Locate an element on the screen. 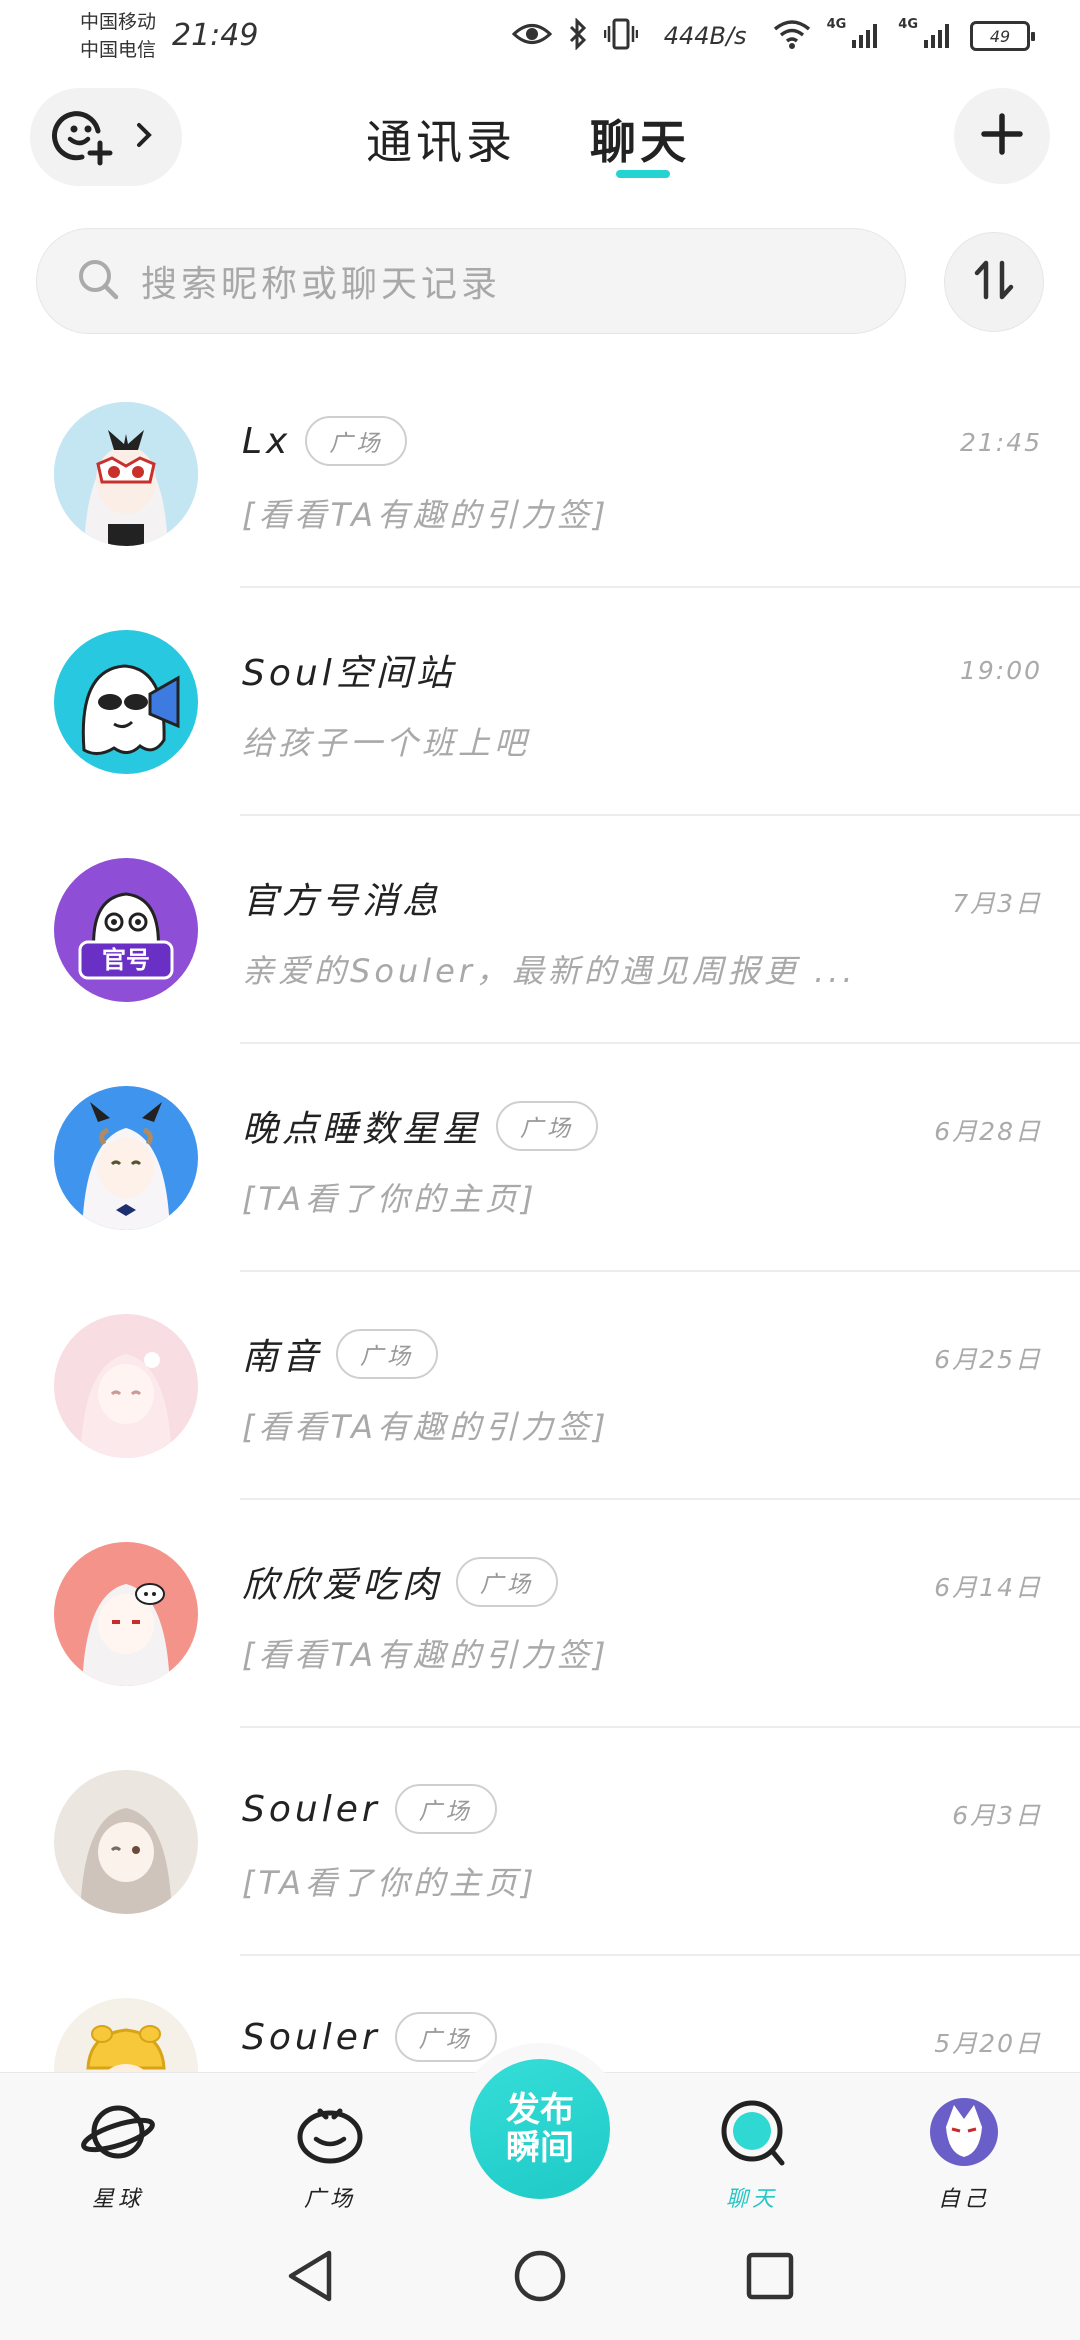  chat-name-row: 官方号消息 is located at coordinates (342, 898).